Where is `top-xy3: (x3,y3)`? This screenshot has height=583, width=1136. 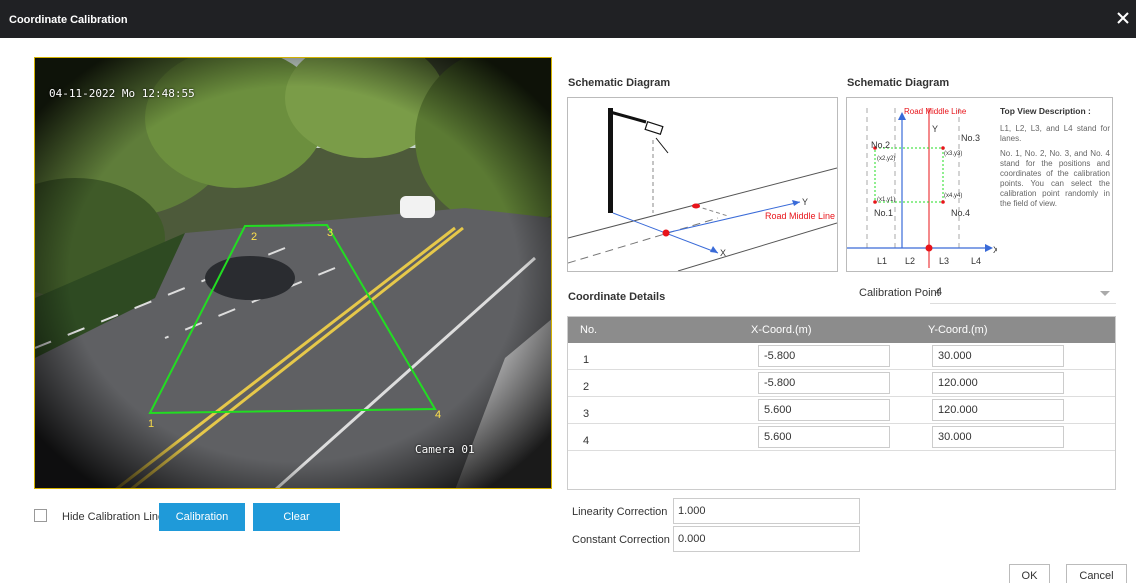
top-xy3: (x3,y3) is located at coordinates (953, 154).